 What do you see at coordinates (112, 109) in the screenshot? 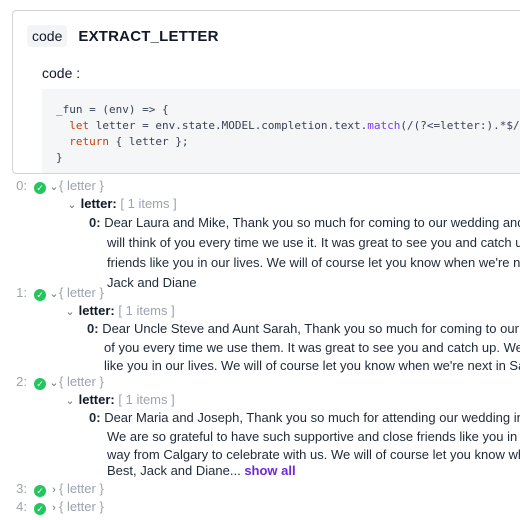
I see `code-line: _fun = (env) => {` at bounding box center [112, 109].